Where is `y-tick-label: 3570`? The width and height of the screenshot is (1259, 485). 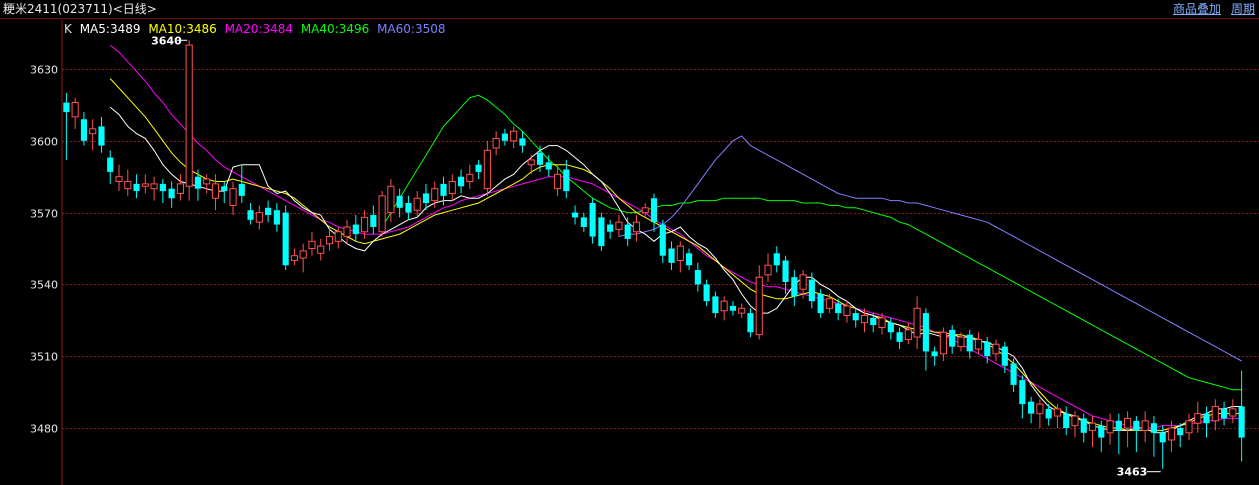
y-tick-label: 3570 is located at coordinates (44, 214).